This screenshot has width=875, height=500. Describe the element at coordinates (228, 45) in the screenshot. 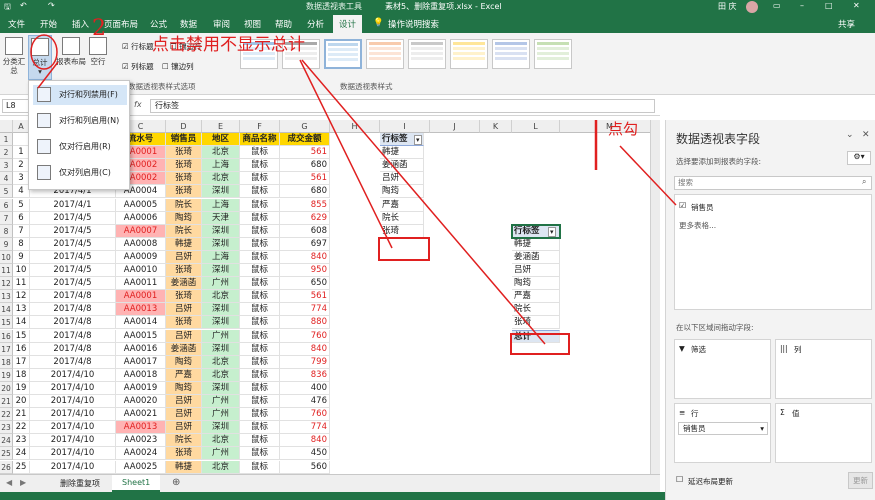

I see `annotation-instruction: 点击禁用不显示总计` at that location.